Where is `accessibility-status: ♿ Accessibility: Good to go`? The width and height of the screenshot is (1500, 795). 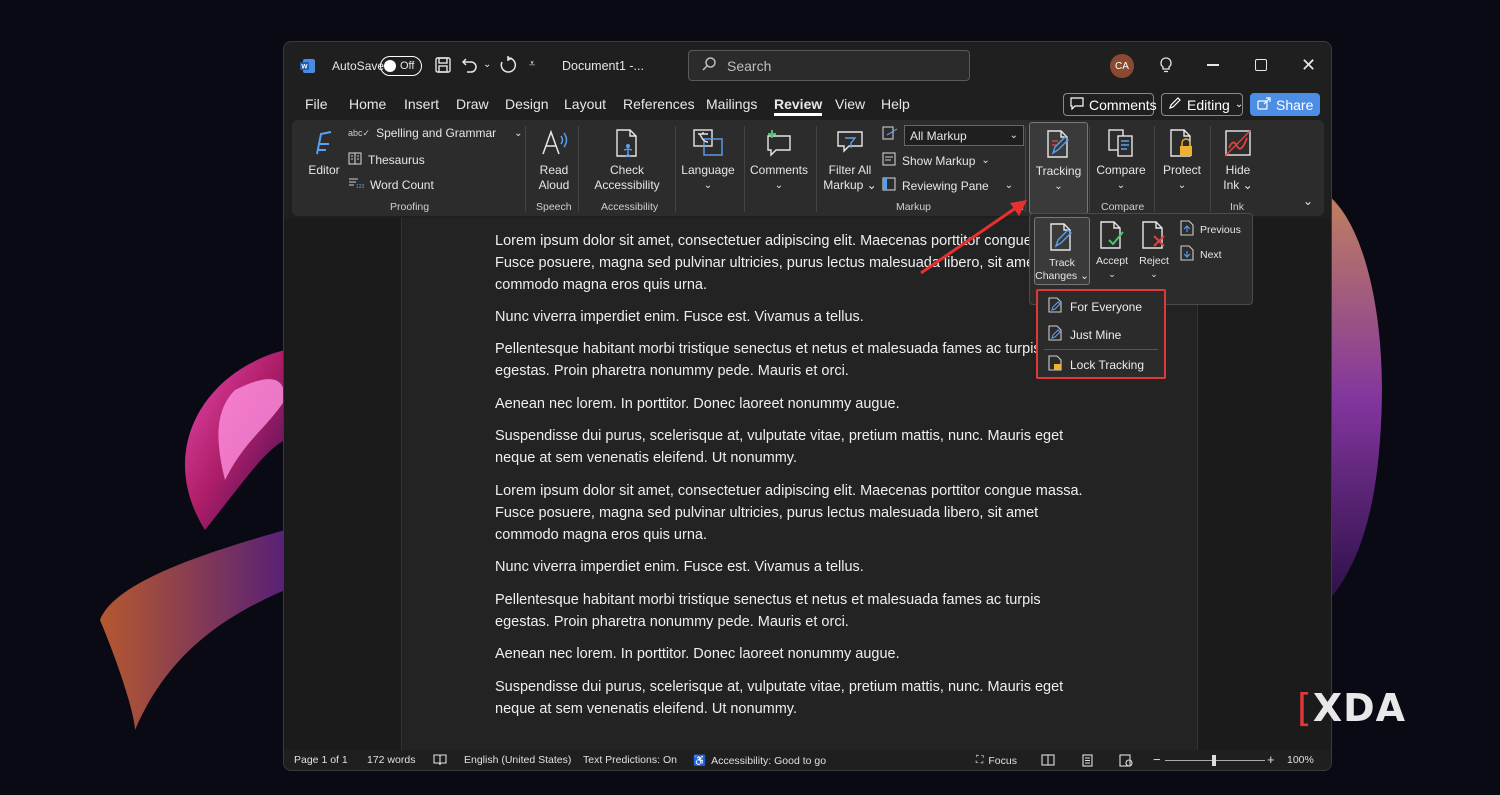 accessibility-status: ♿ Accessibility: Good to go is located at coordinates (760, 761).